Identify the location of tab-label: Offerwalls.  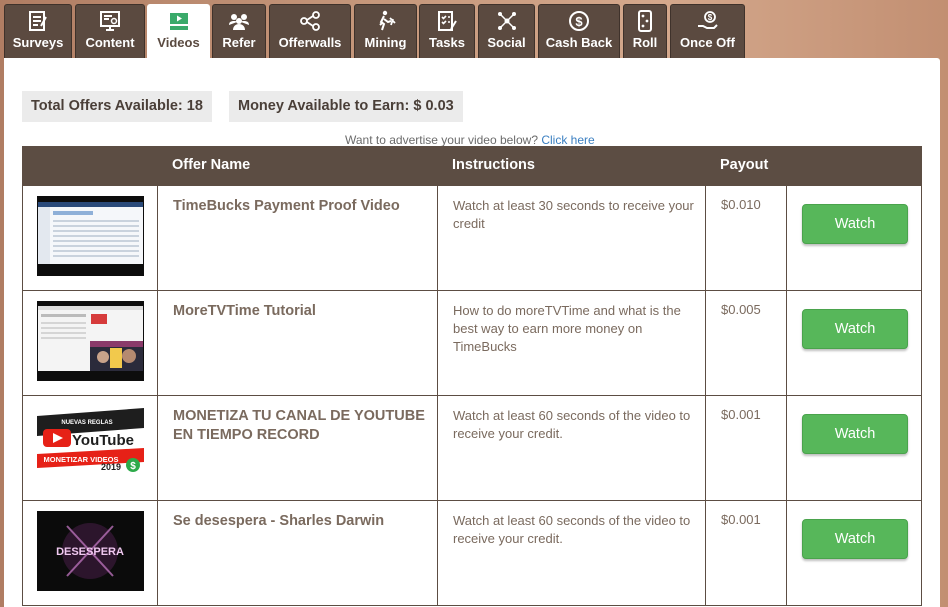
(310, 42).